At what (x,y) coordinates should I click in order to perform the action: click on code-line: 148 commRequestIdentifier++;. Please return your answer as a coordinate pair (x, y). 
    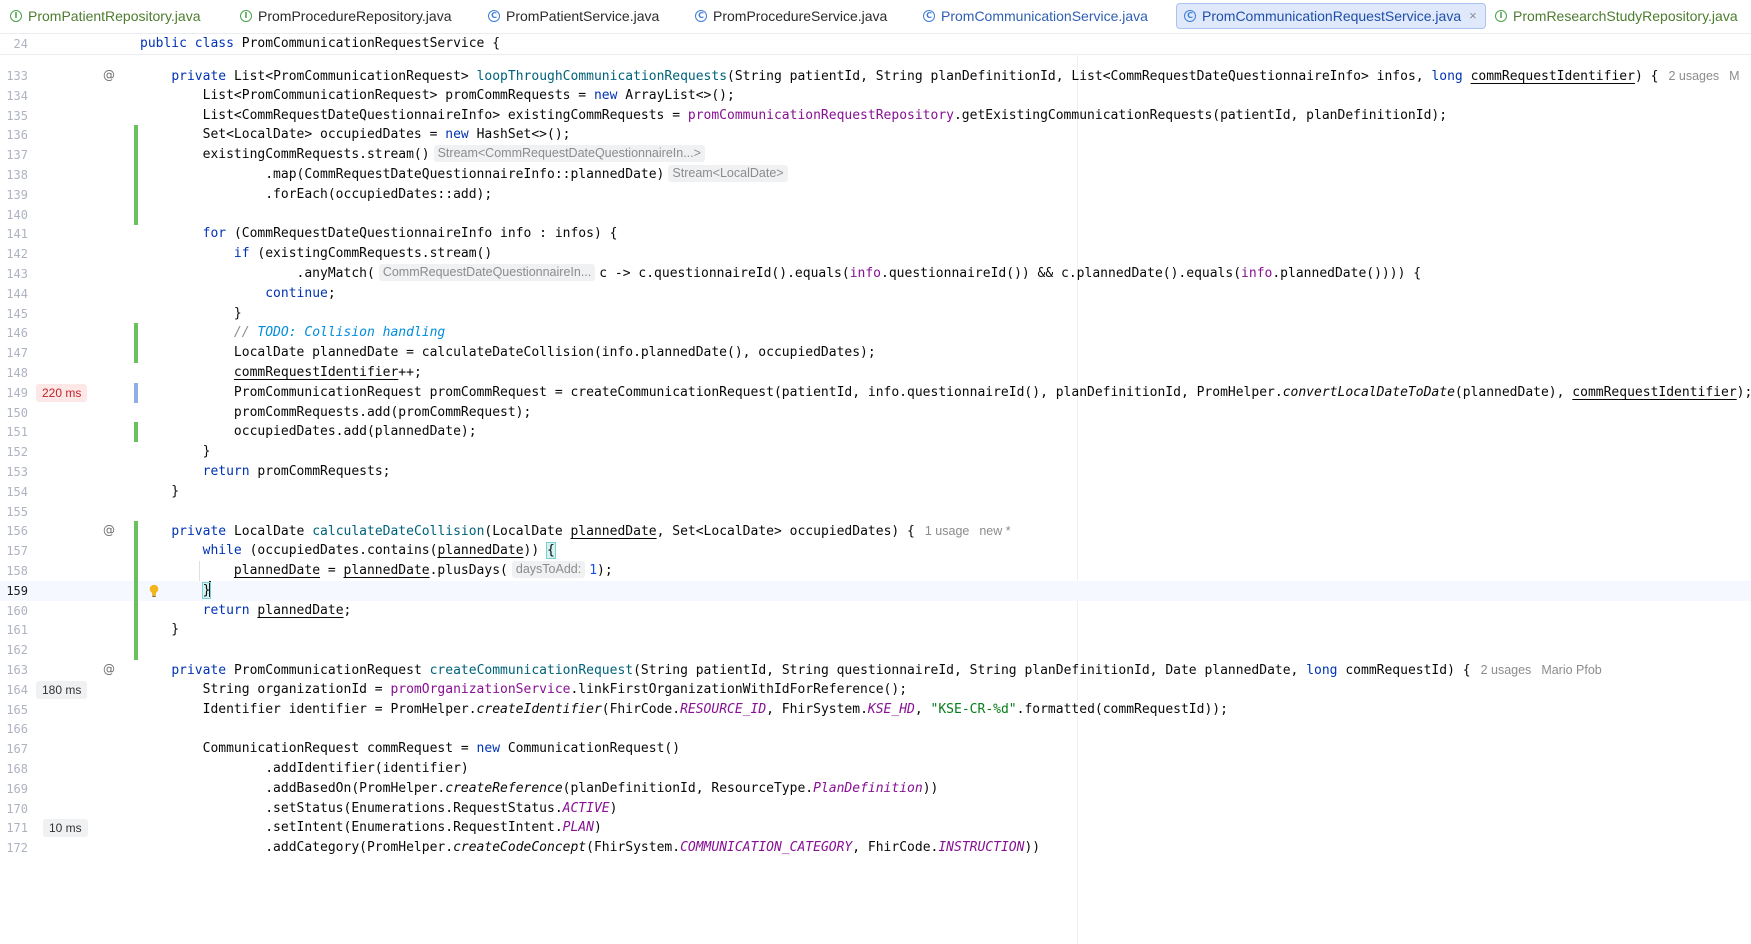
    Looking at the image, I should click on (875, 373).